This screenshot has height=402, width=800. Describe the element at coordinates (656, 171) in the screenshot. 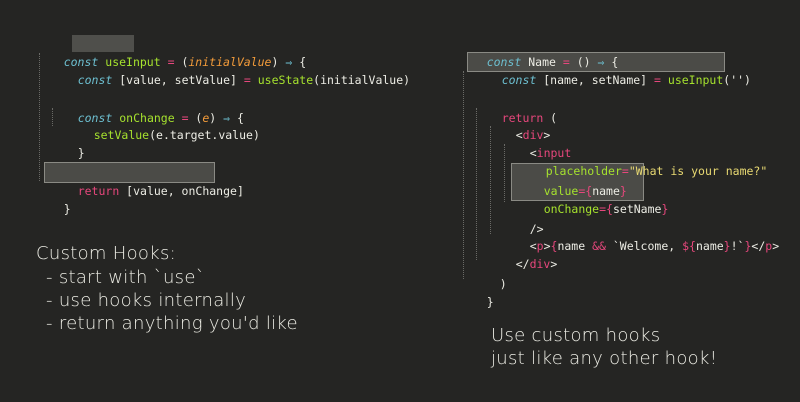

I see `code-line: placeholder="What is your name?"` at that location.